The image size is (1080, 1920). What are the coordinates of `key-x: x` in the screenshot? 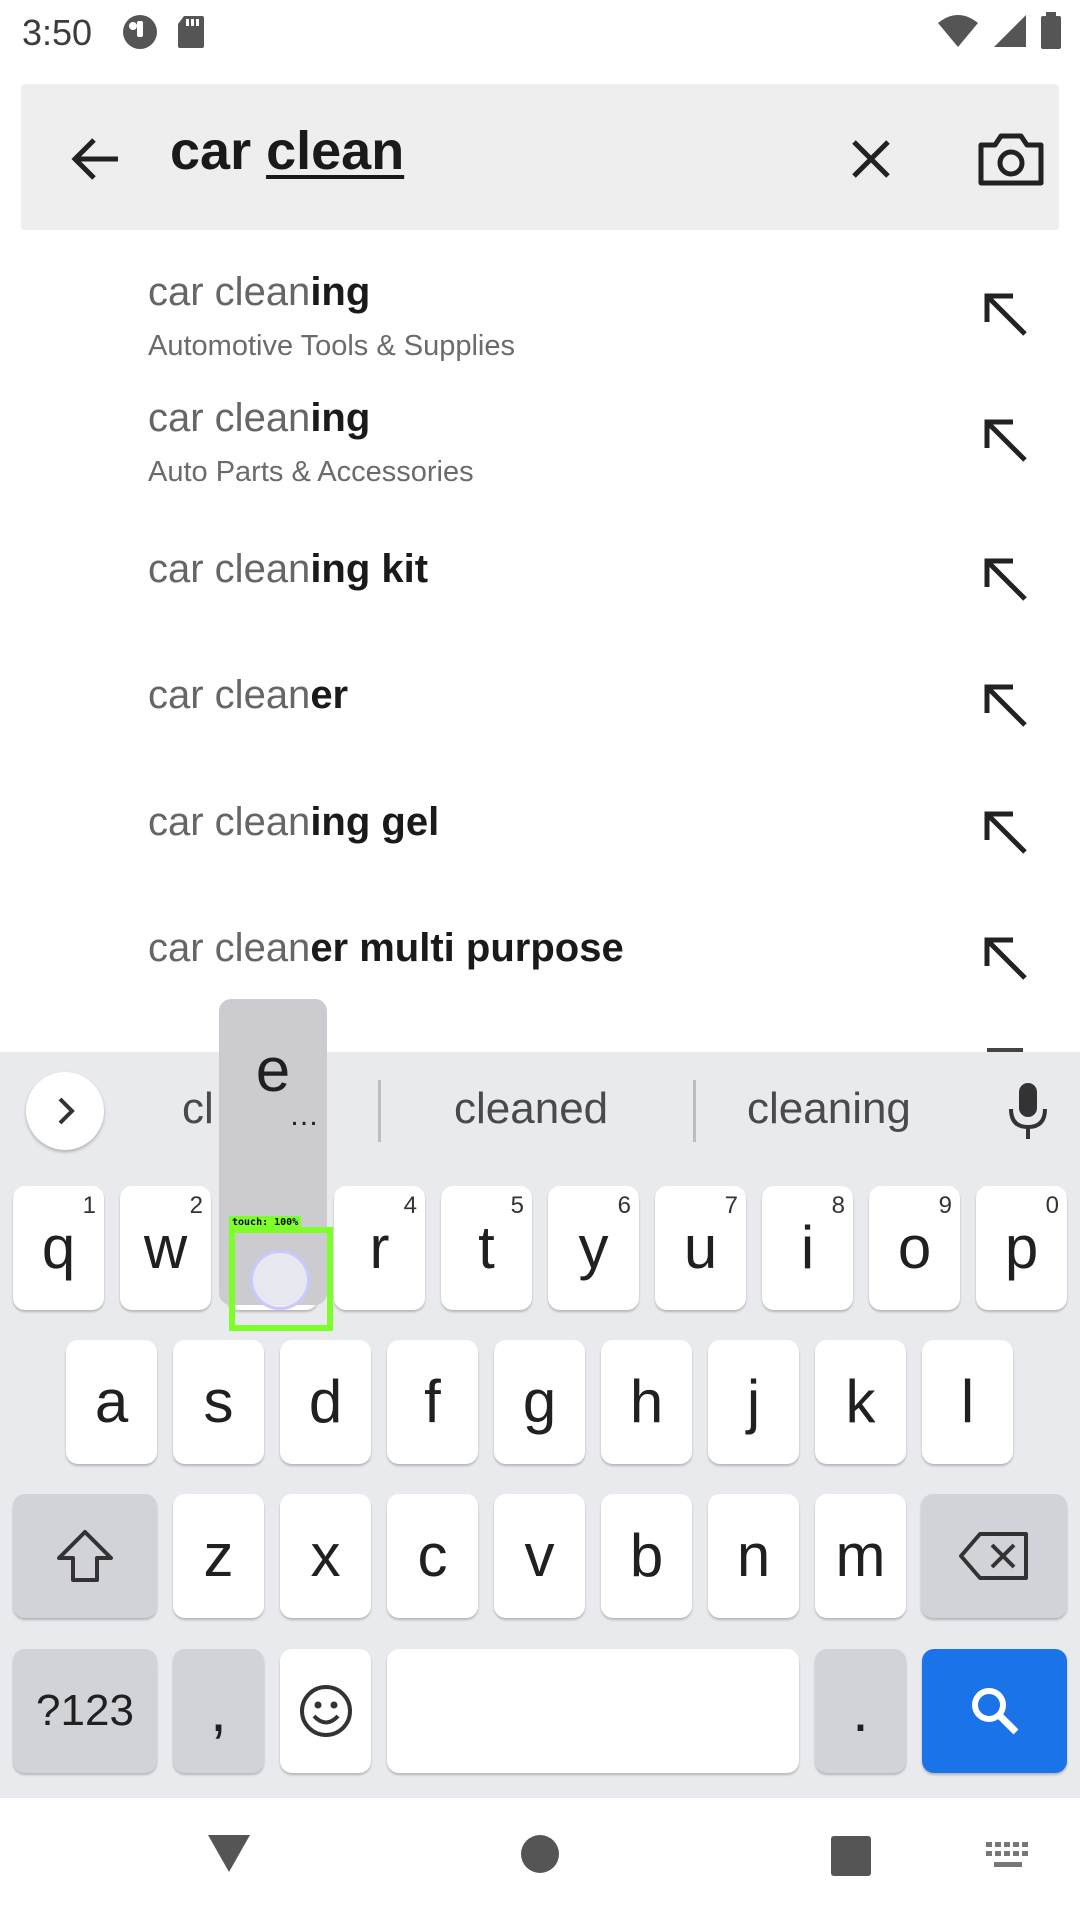 It's located at (325, 1556).